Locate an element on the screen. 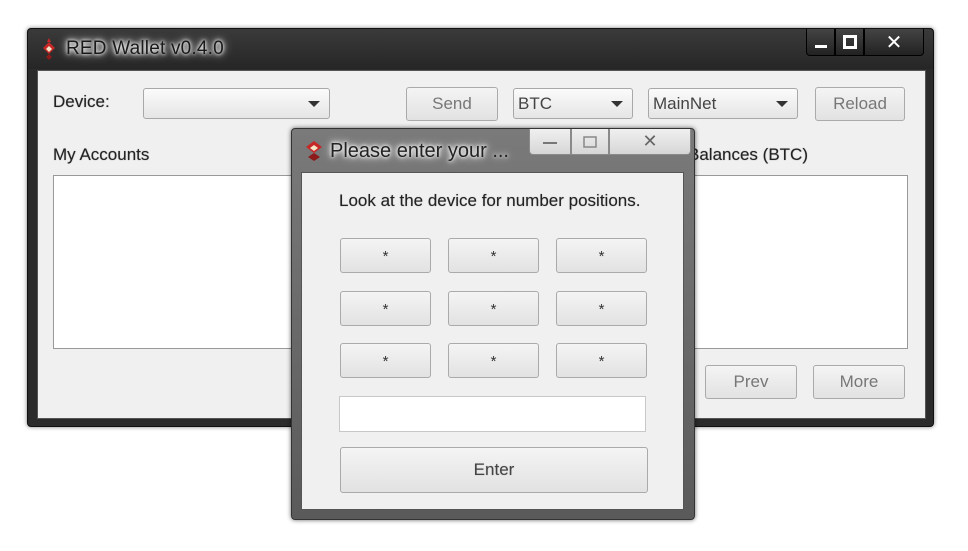 The height and width of the screenshot is (551, 968). pin-hint: Look at the device for number positions. is located at coordinates (490, 200).